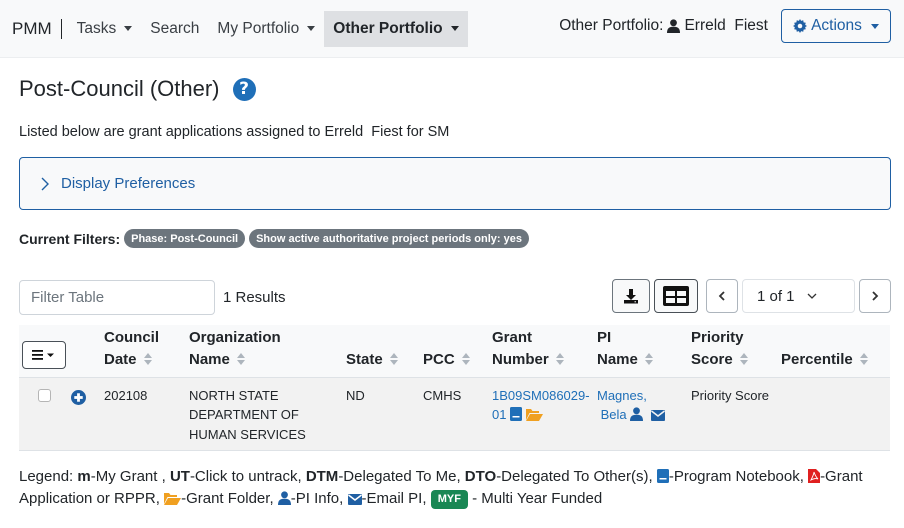 The image size is (904, 528). I want to click on next-page-button, so click(875, 296).